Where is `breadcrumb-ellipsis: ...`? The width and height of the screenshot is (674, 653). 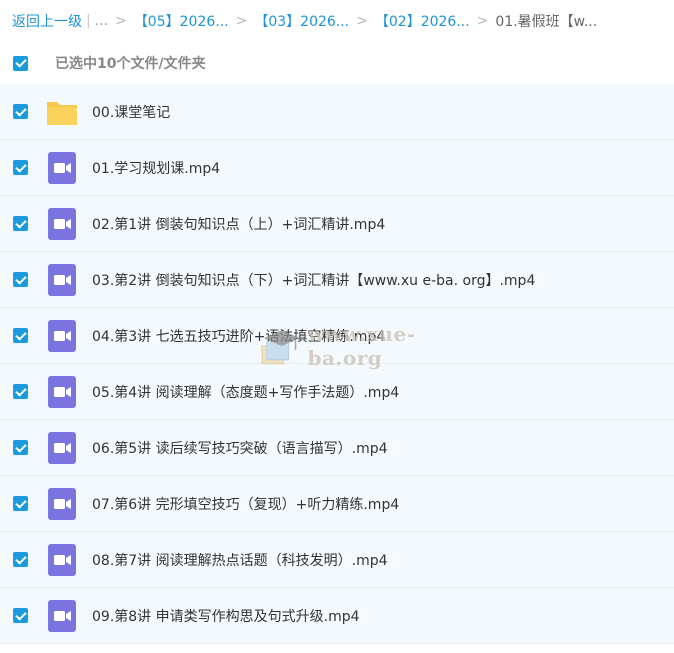 breadcrumb-ellipsis: ... is located at coordinates (101, 21).